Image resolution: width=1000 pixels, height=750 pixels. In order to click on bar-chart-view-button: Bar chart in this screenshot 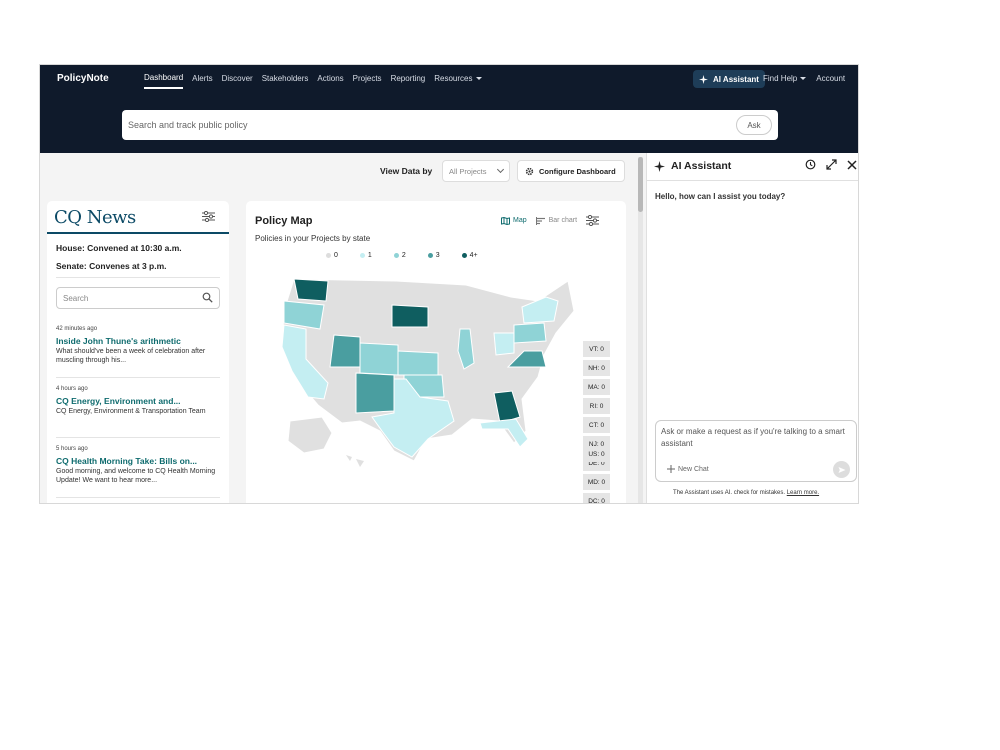, I will do `click(556, 220)`.